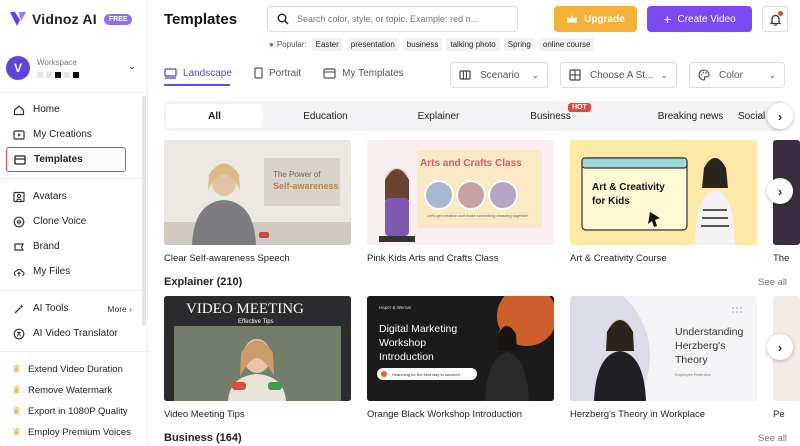  I want to click on perk-item: ♛ Extend Video Duration, so click(77, 369).